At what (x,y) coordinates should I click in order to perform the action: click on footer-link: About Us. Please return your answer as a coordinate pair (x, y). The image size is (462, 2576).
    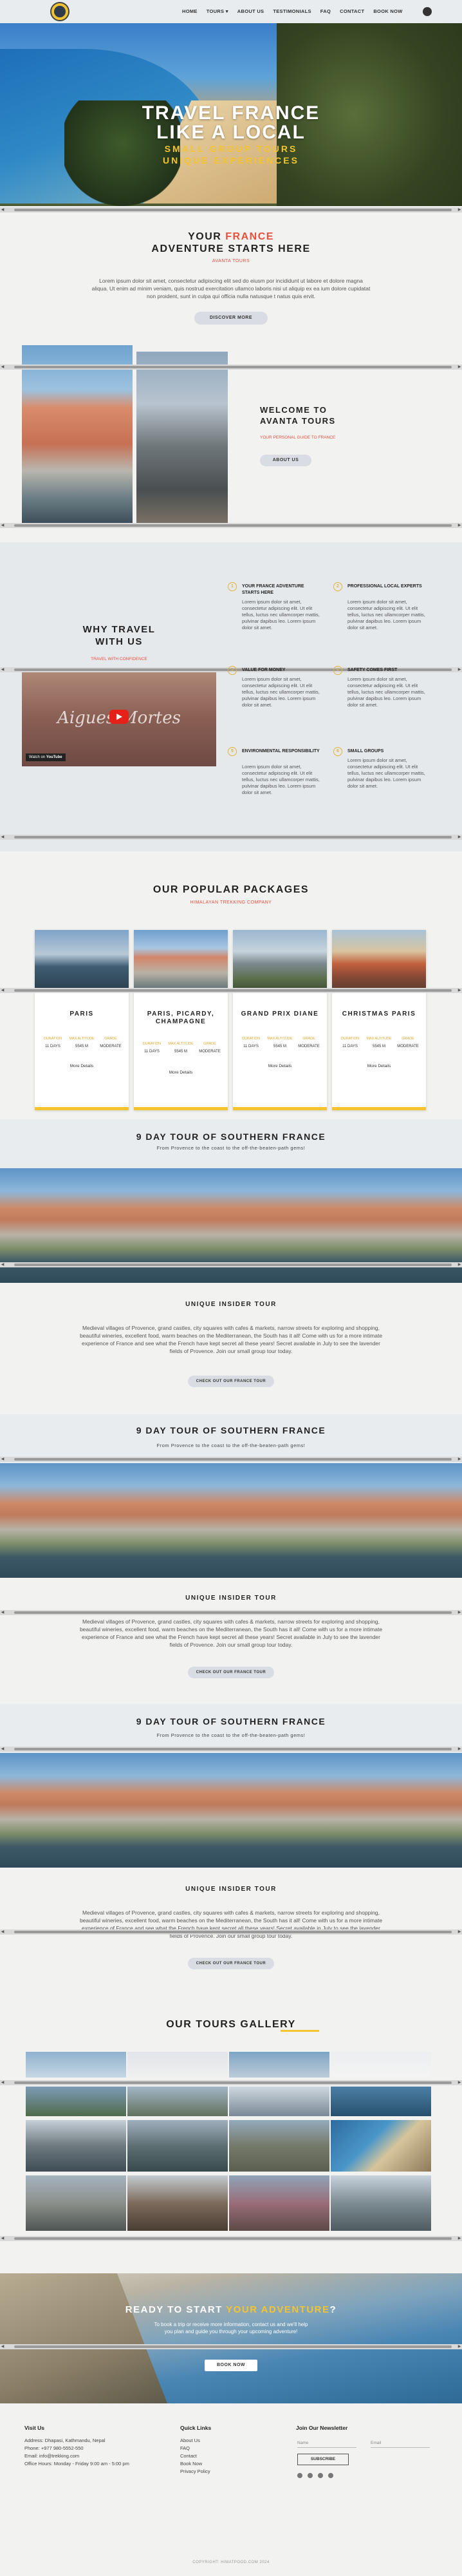
    Looking at the image, I should click on (219, 2441).